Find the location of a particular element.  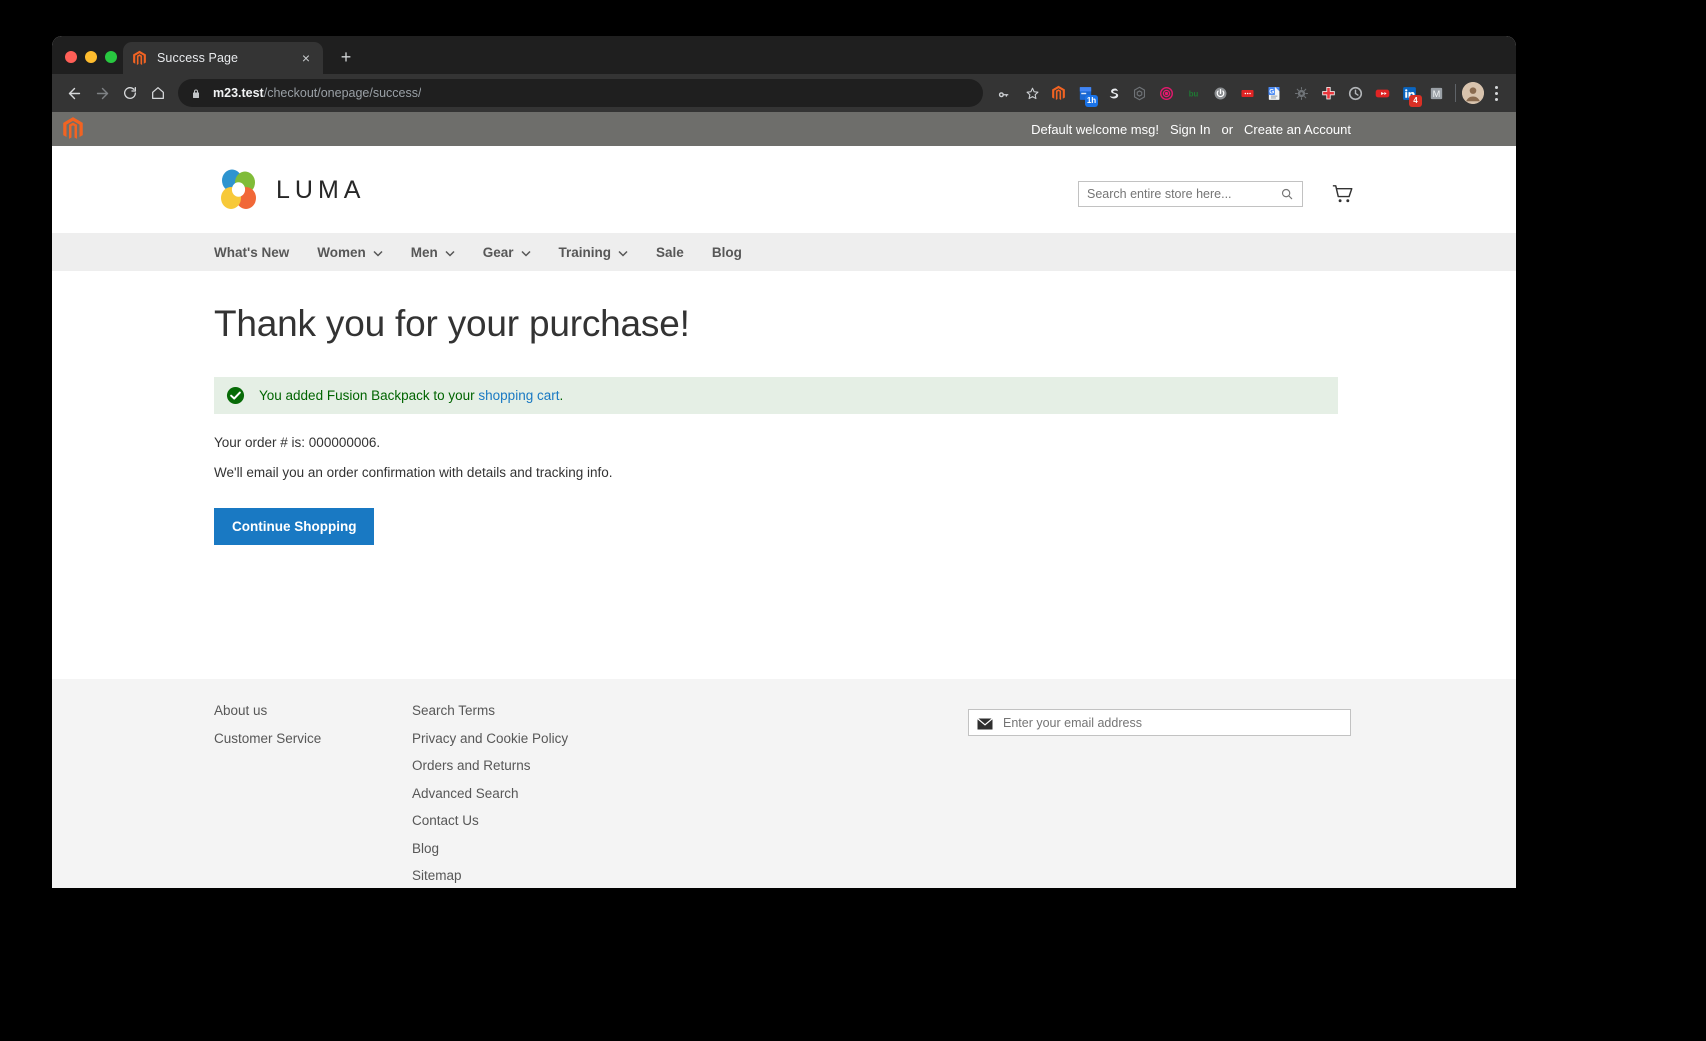

store-header: LUMA is located at coordinates (784, 189).